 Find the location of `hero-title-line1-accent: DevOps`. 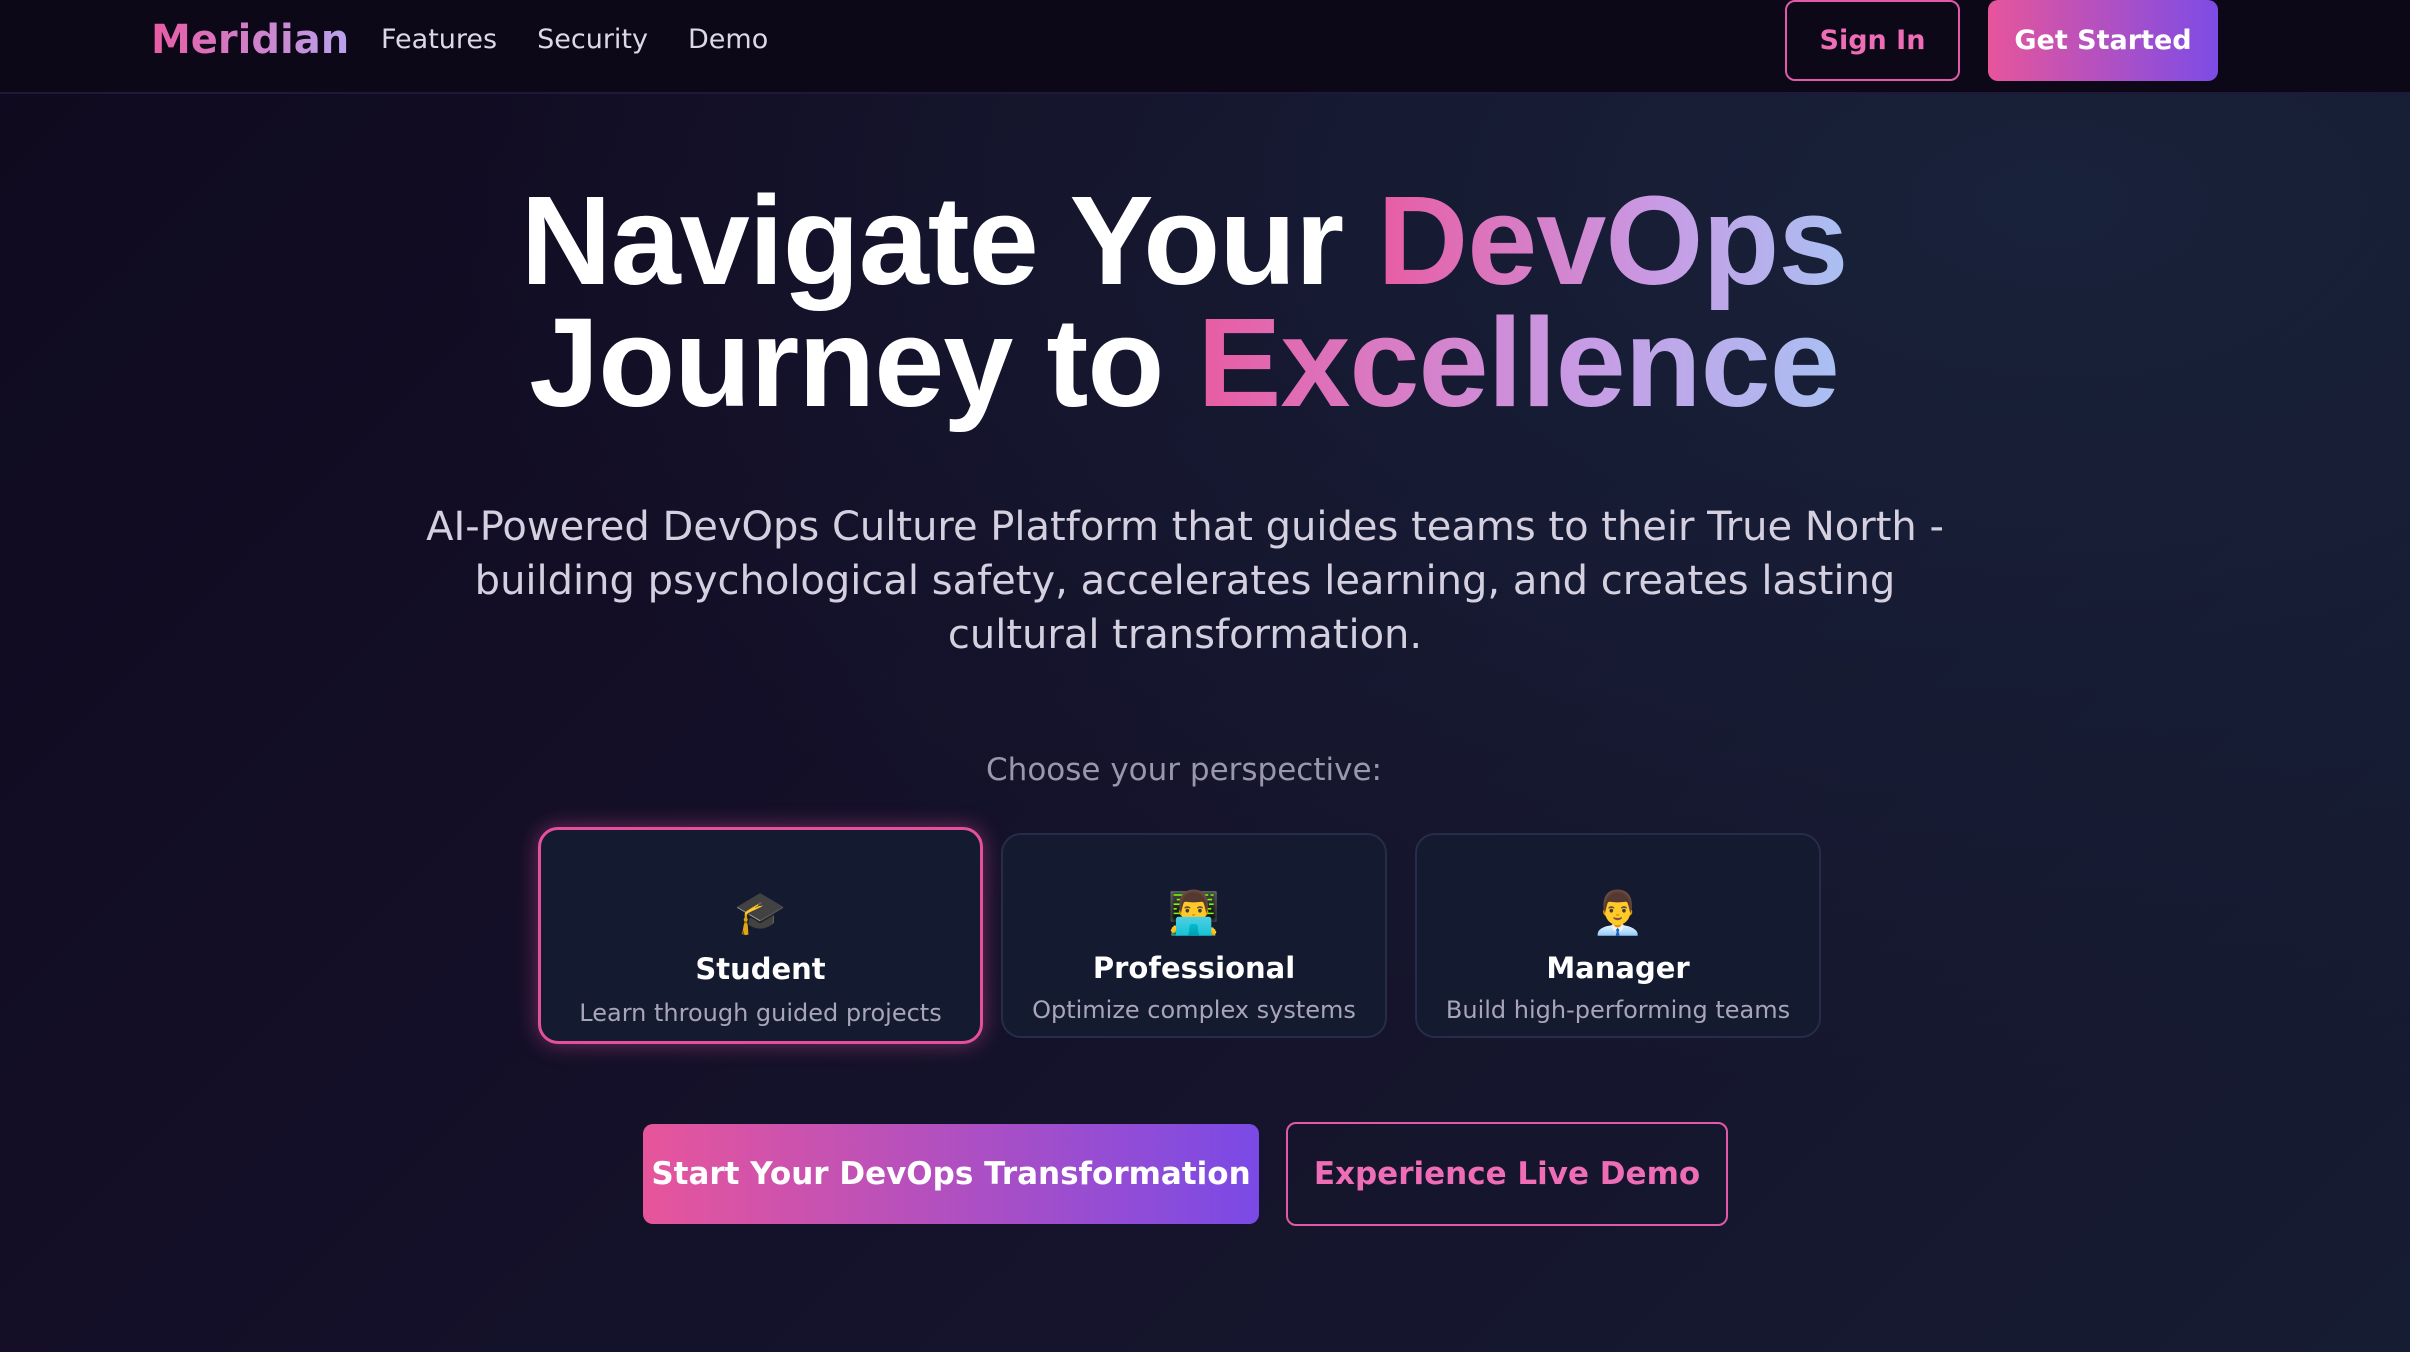

hero-title-line1-accent: DevOps is located at coordinates (1612, 240).